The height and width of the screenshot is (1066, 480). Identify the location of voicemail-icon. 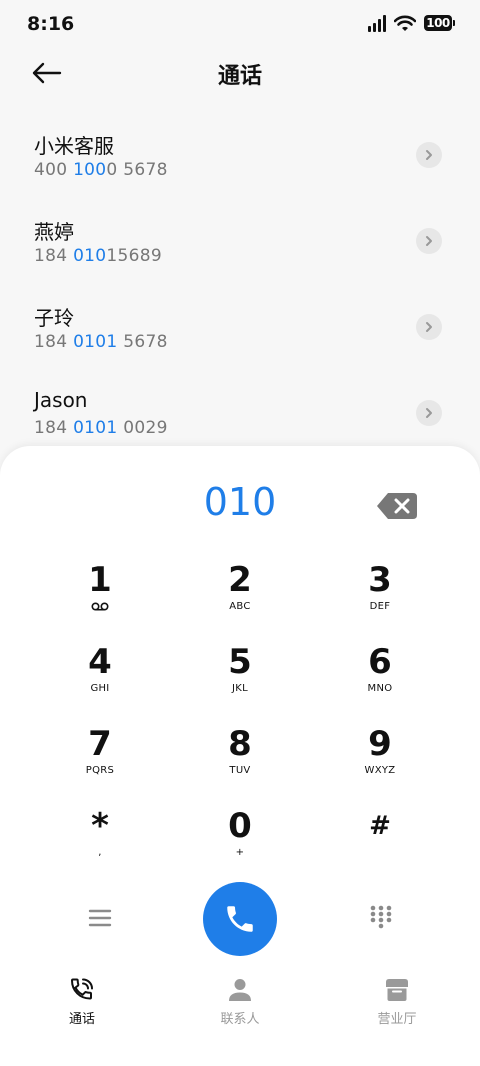
(100, 606).